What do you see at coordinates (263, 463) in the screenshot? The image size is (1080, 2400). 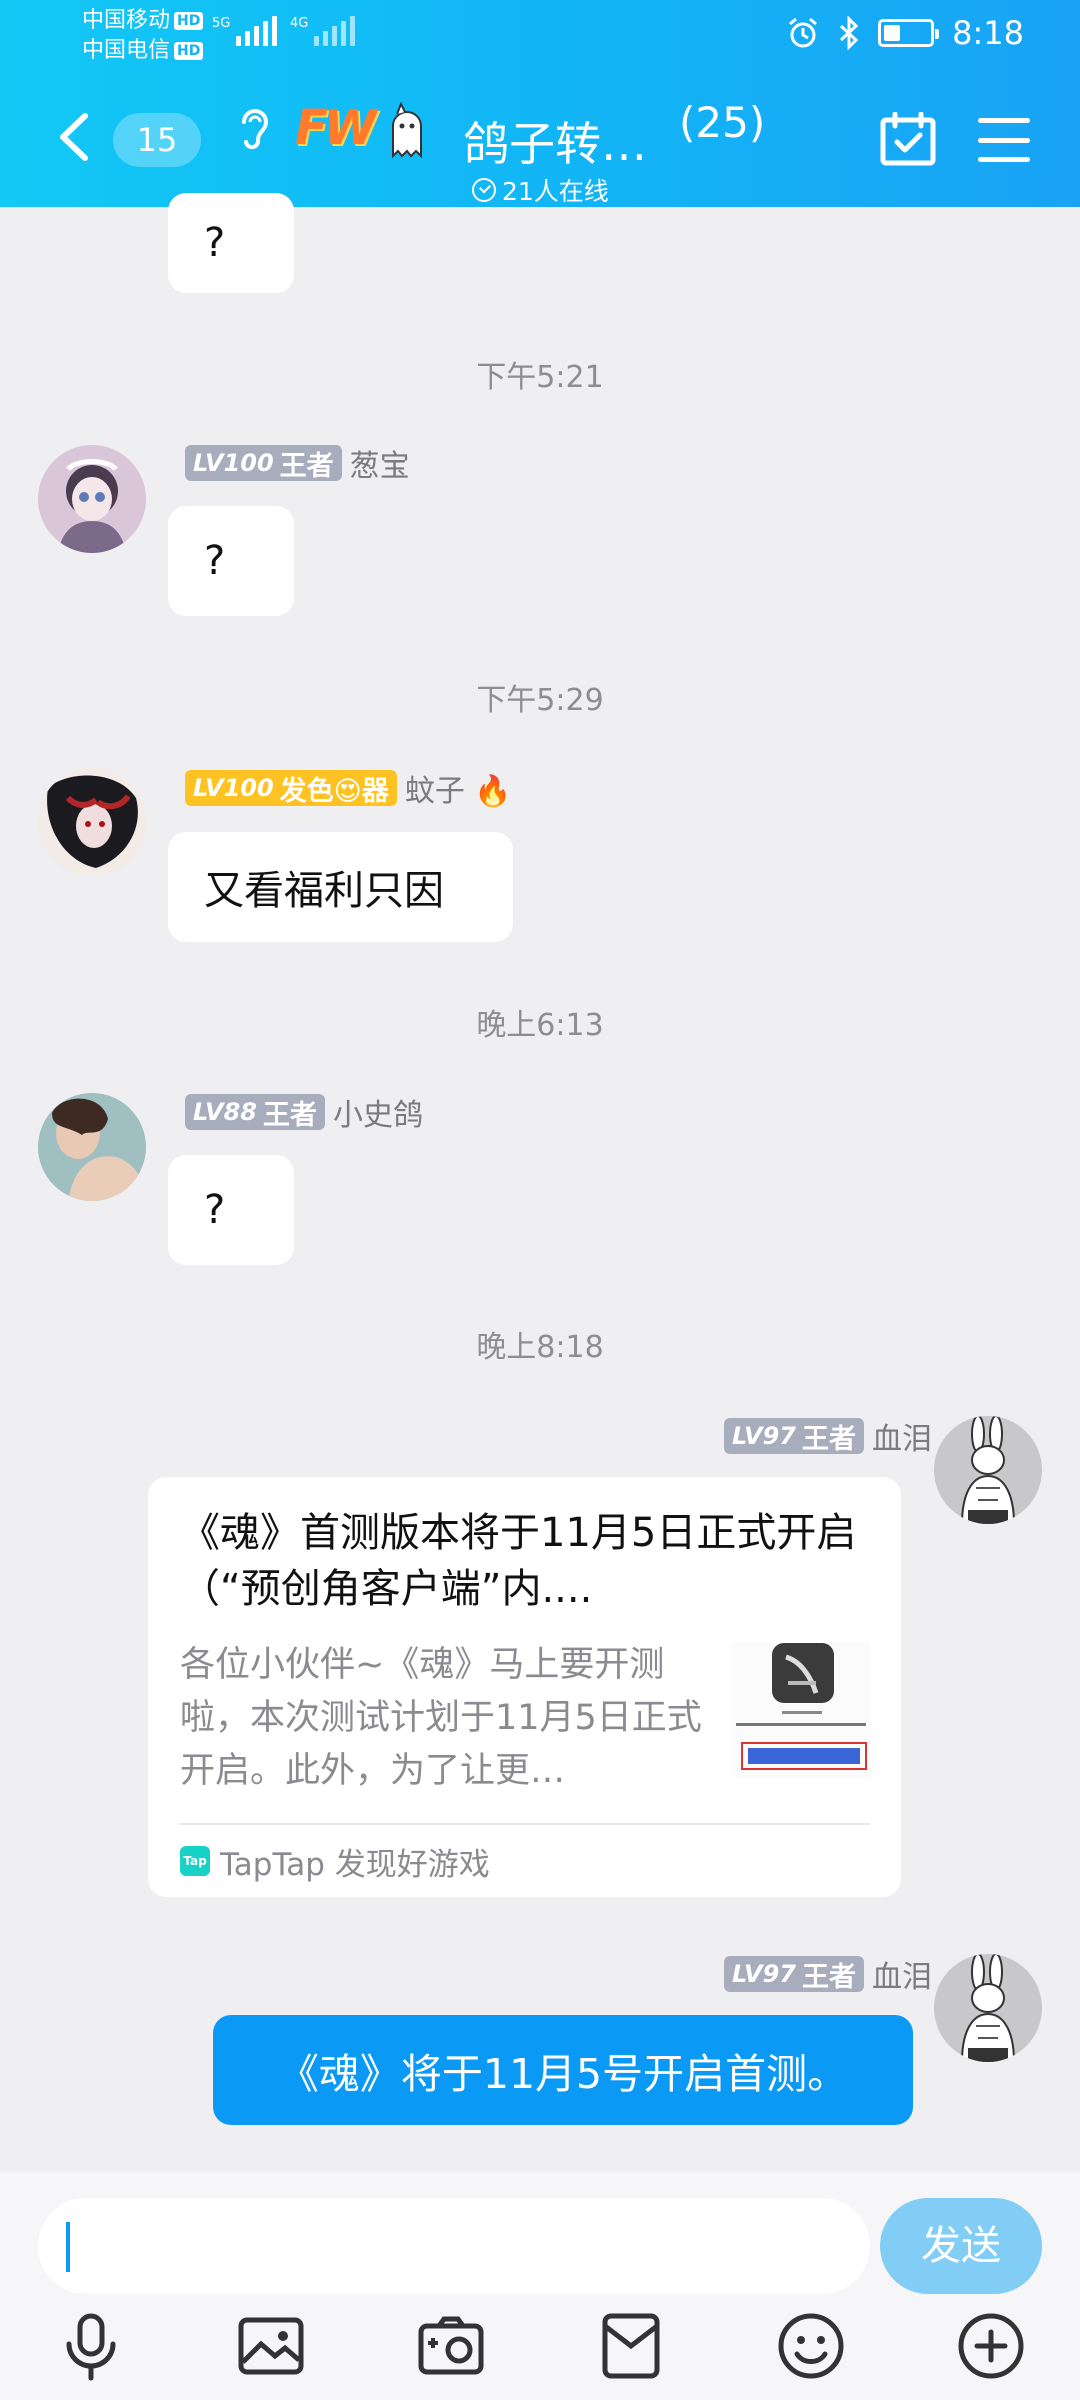 I see `level-badge: LV100 王者` at bounding box center [263, 463].